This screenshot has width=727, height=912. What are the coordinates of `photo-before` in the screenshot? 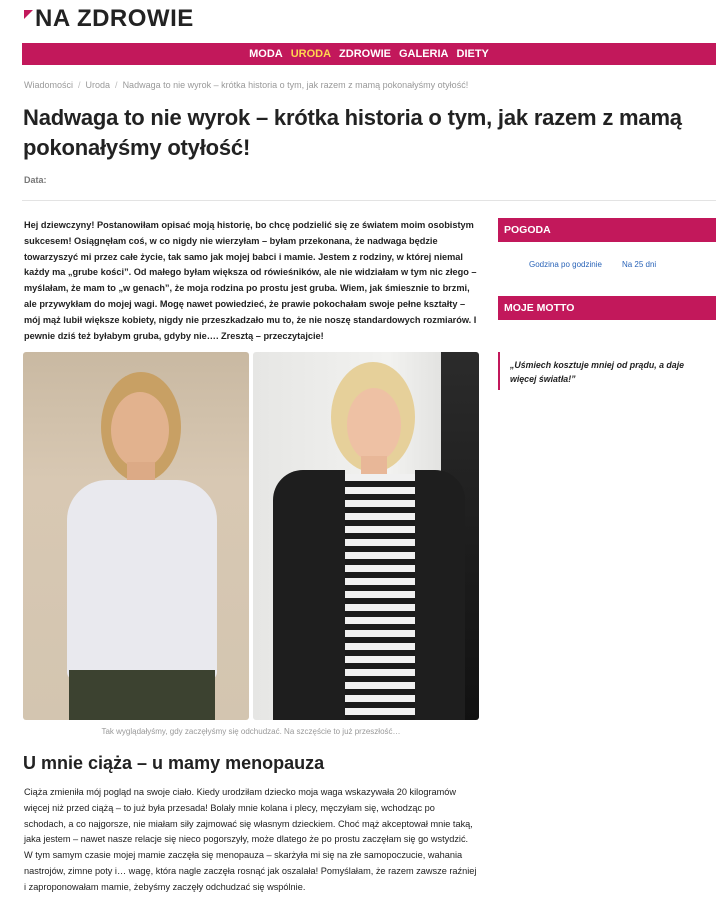 It's located at (136, 536).